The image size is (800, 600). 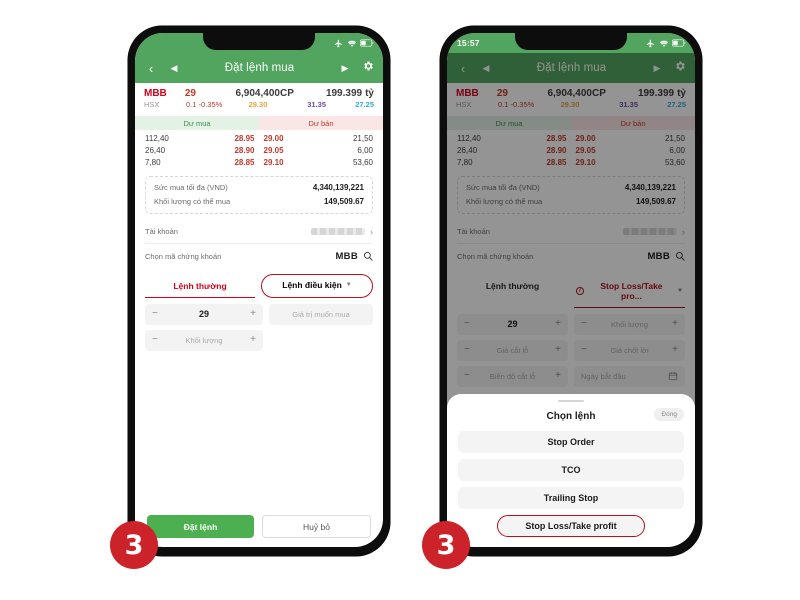 What do you see at coordinates (157, 138) in the screenshot?
I see `depth-buy-volume: 112,40` at bounding box center [157, 138].